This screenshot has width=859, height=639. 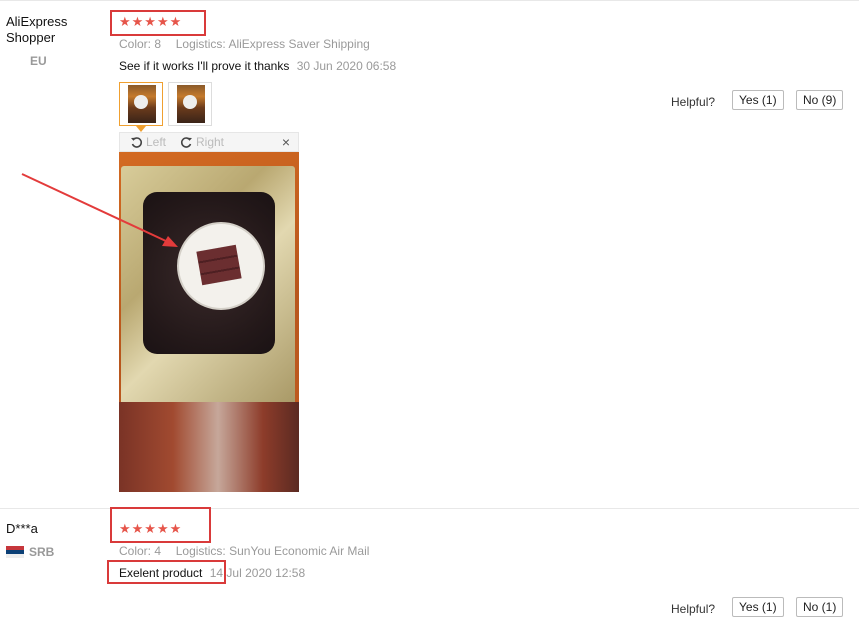 What do you see at coordinates (166, 572) in the screenshot?
I see `annotation-box-review-text` at bounding box center [166, 572].